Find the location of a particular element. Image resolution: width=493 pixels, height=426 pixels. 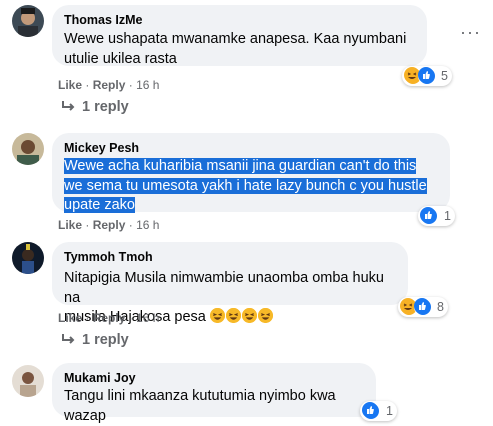

reaction-count: 8 is located at coordinates (440, 307).